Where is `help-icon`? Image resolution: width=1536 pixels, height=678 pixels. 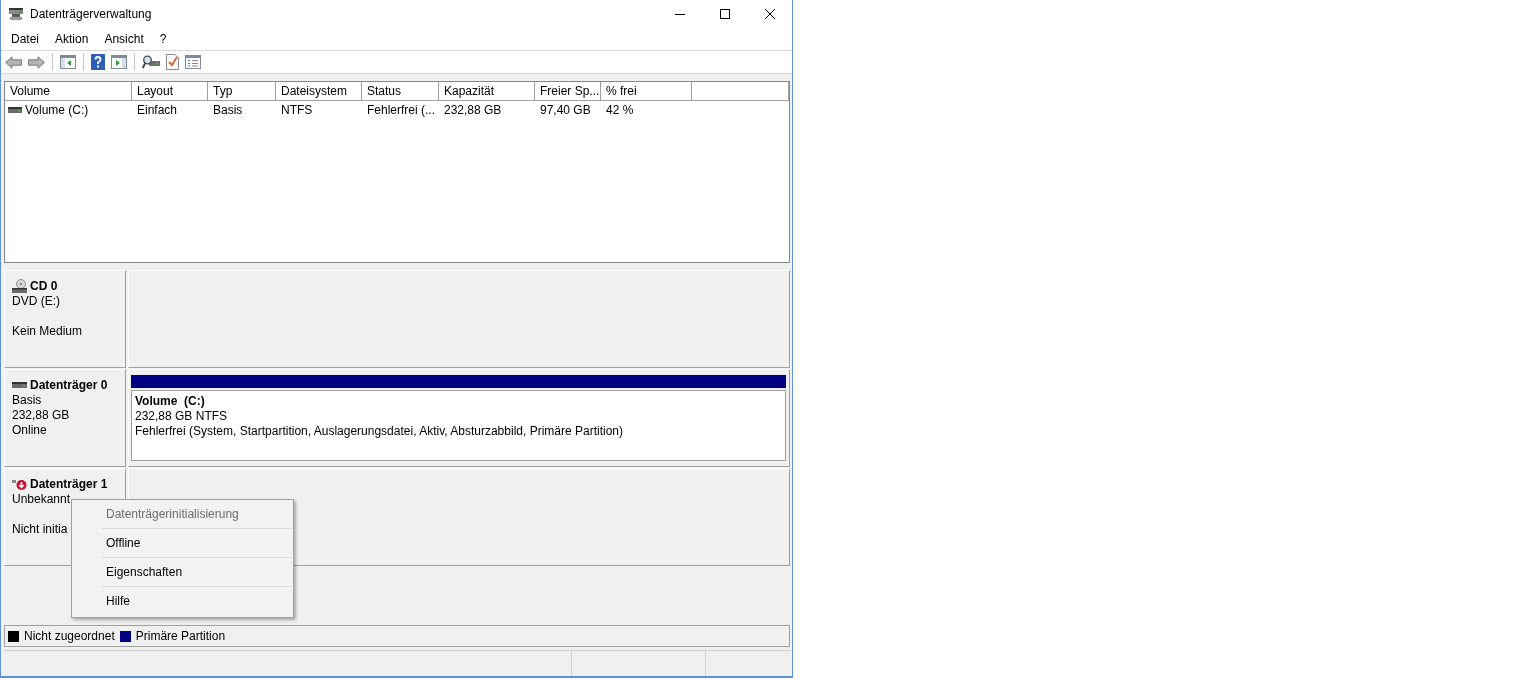 help-icon is located at coordinates (98, 62).